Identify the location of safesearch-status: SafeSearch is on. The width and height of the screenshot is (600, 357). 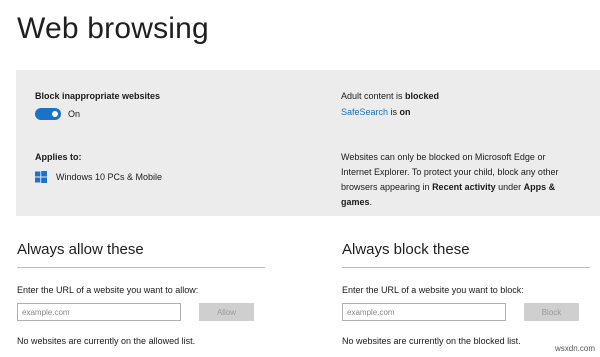
(376, 112).